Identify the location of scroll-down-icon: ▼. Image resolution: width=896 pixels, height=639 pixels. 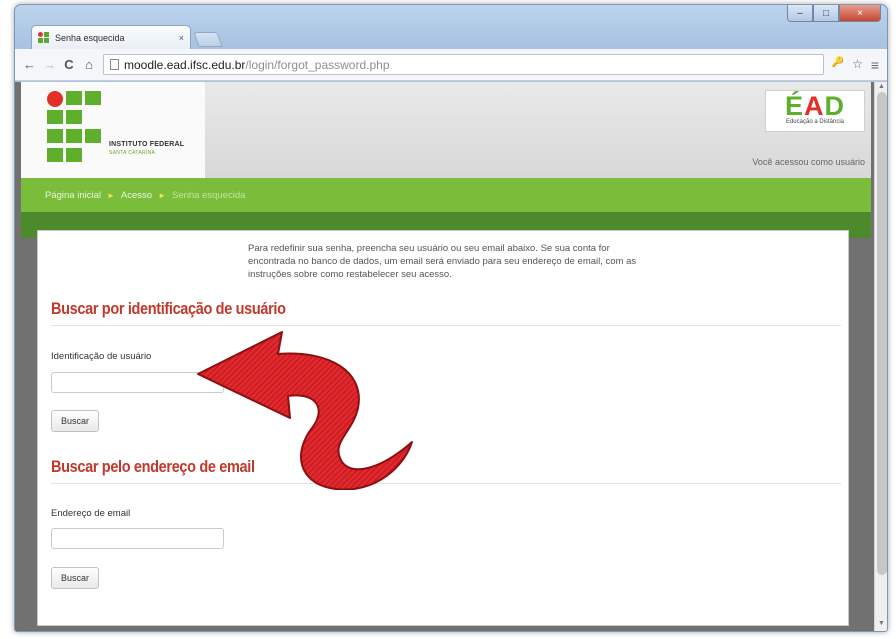
(881, 623).